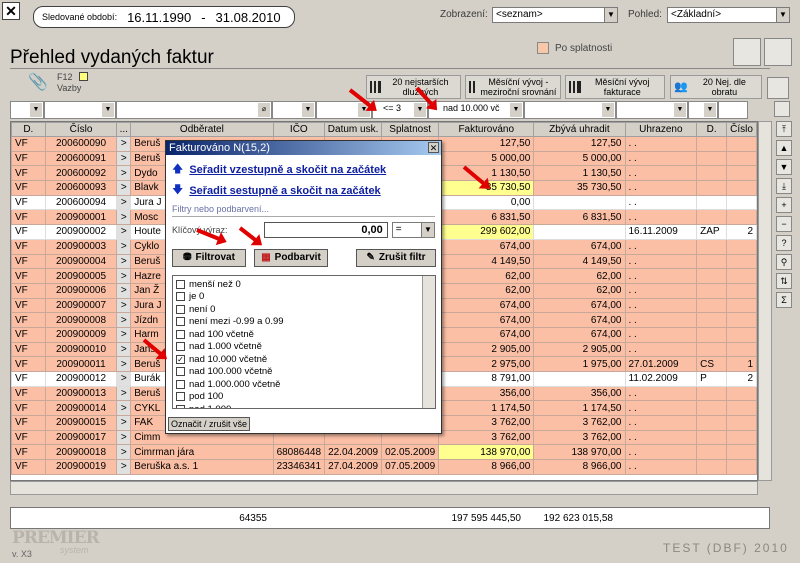 Image resolution: width=800 pixels, height=563 pixels. I want to click on filter-option: je 0, so click(304, 297).